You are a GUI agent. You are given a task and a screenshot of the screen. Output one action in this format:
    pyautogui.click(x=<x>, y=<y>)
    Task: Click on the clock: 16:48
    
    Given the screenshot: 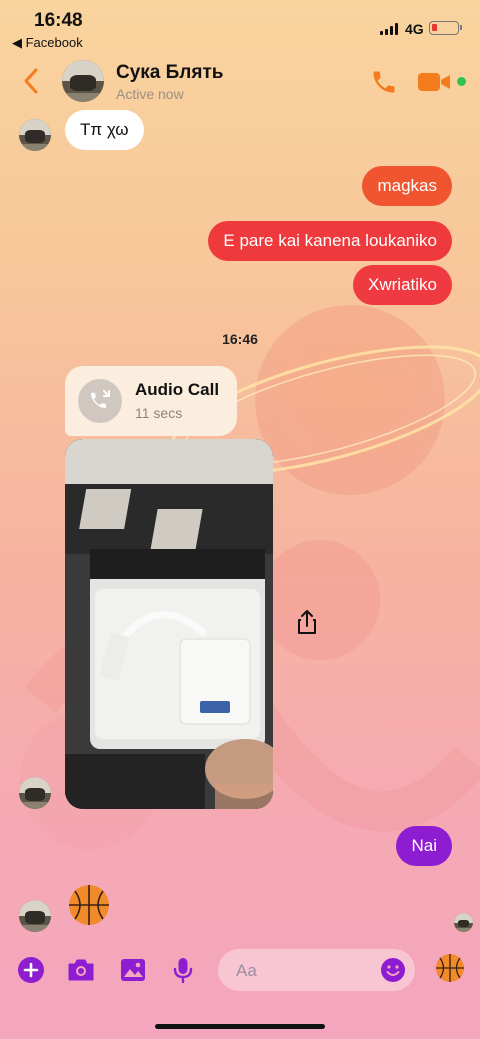 What is the action you would take?
    pyautogui.click(x=58, y=20)
    